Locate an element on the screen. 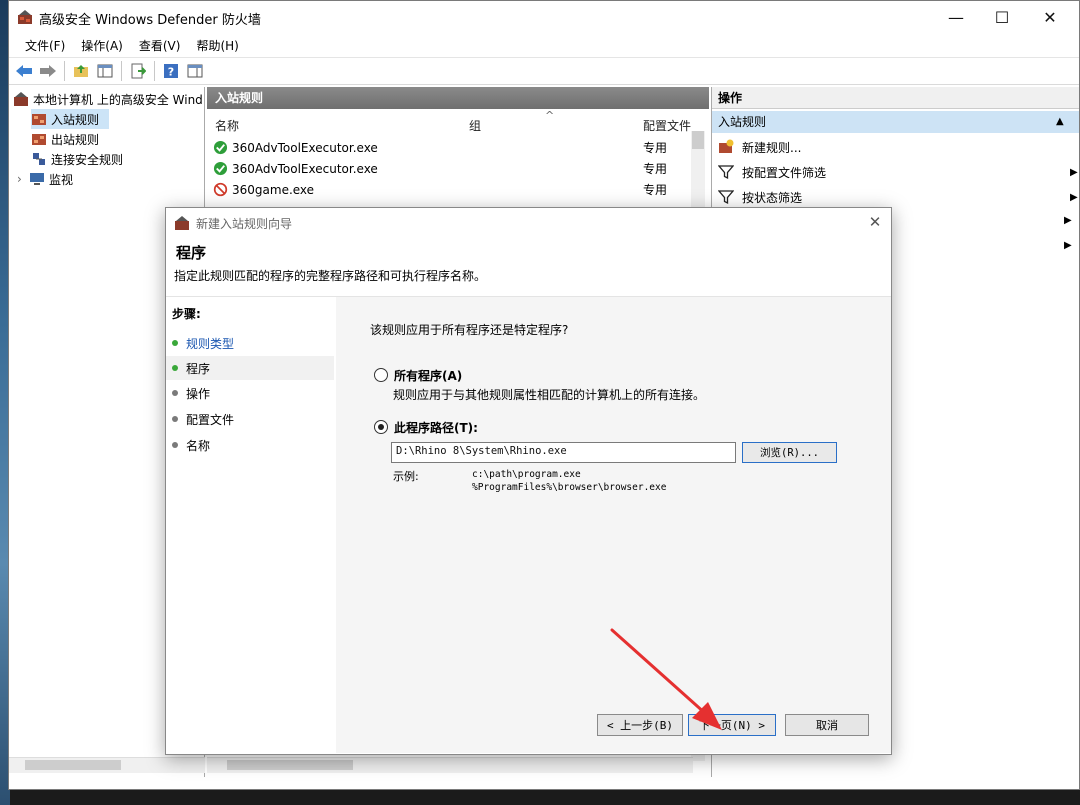 This screenshot has height=805, width=1080. step-label: 程序 is located at coordinates (198, 368).